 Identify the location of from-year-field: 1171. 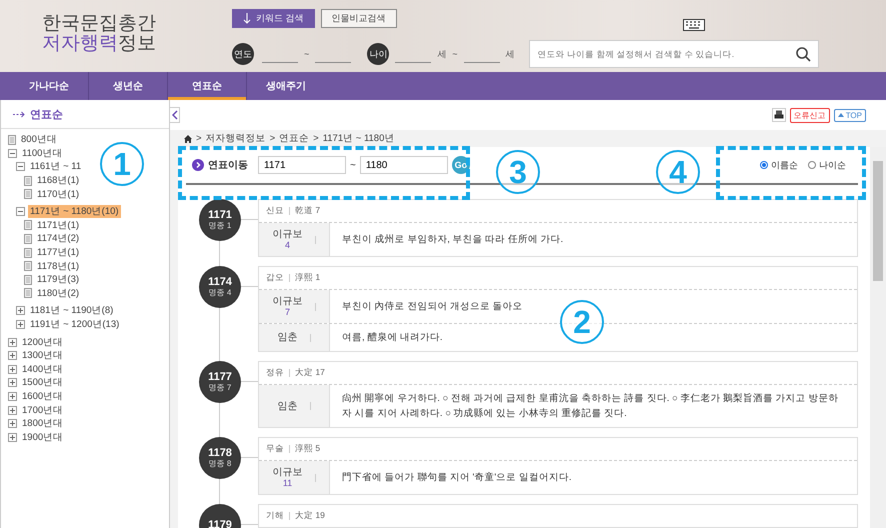
(302, 165).